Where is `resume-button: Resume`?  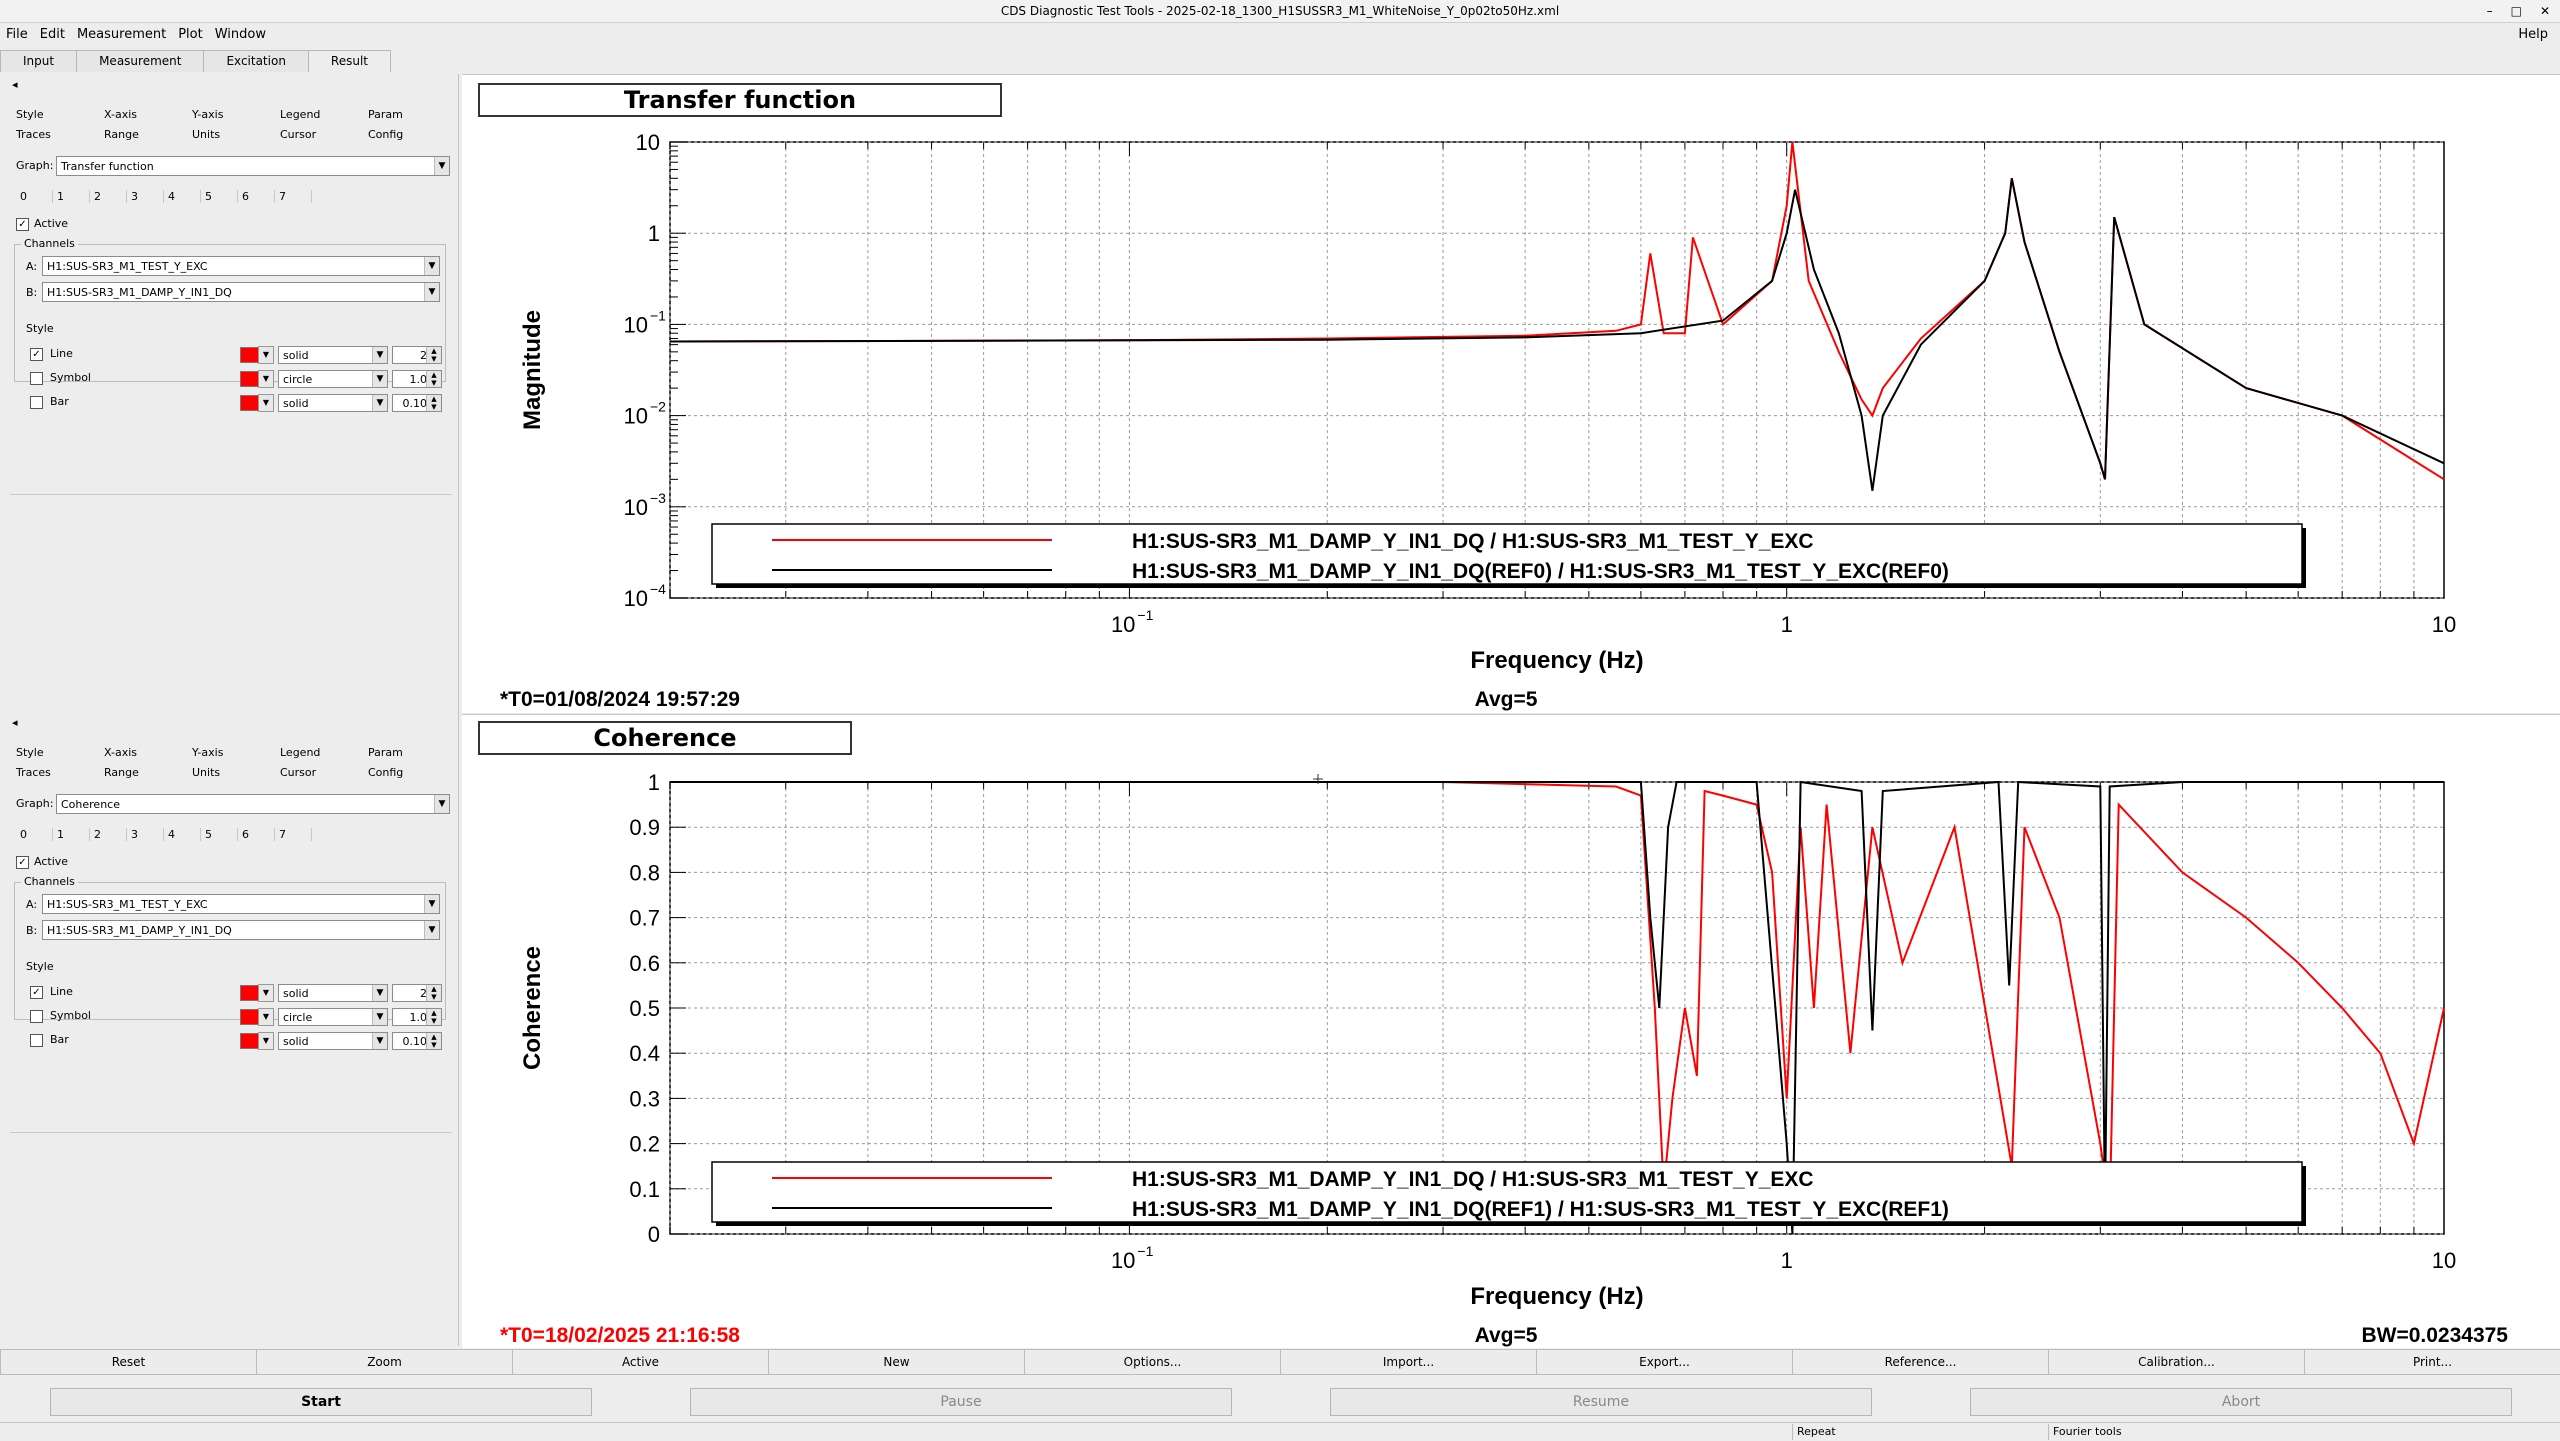 resume-button: Resume is located at coordinates (1601, 1402).